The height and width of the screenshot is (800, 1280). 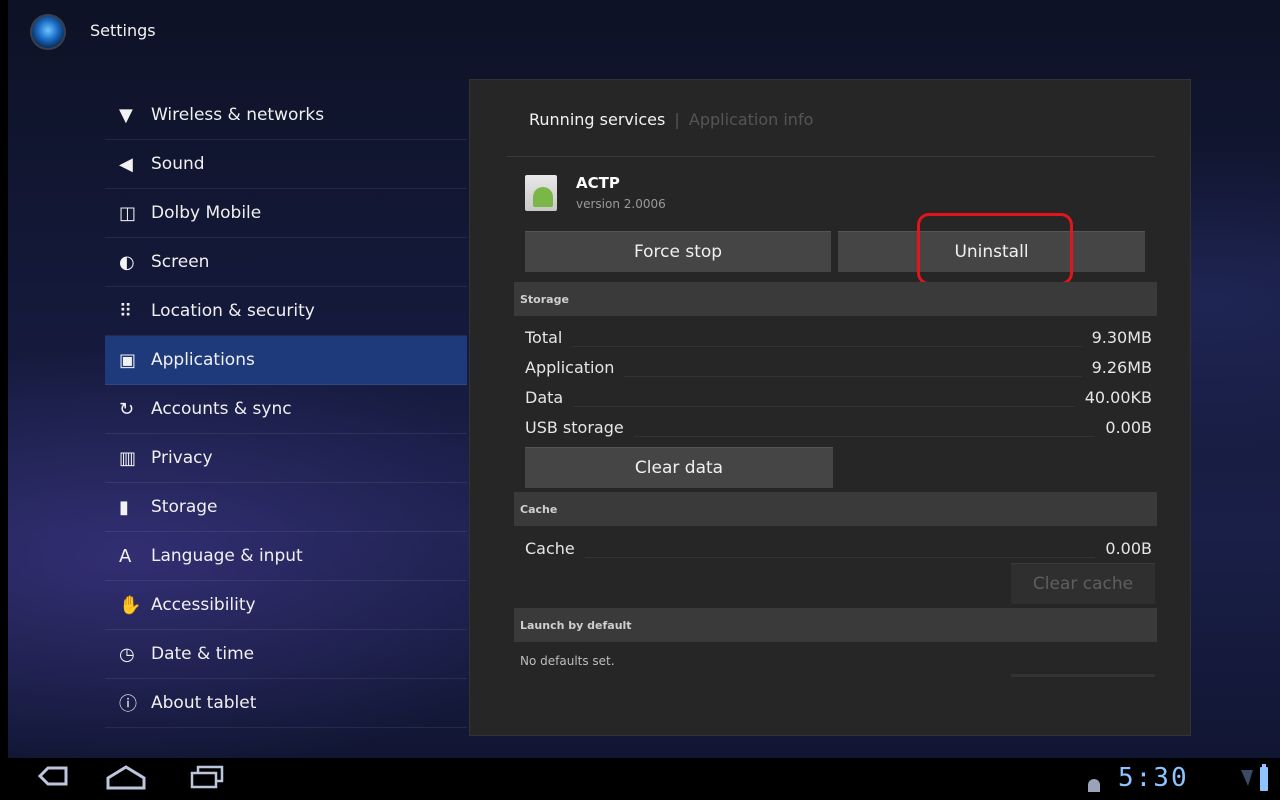 What do you see at coordinates (644, 32) in the screenshot?
I see `action-bar: Settings` at bounding box center [644, 32].